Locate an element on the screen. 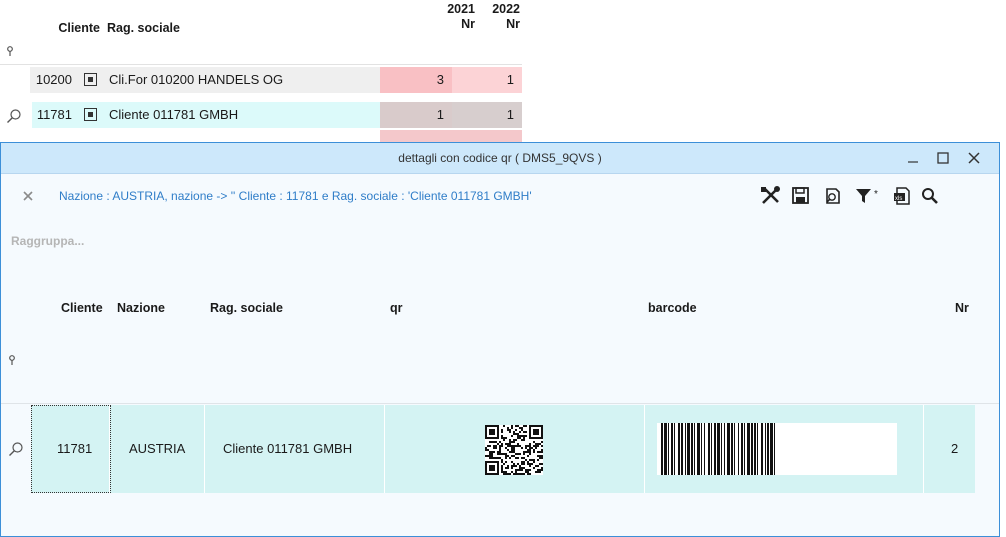 This screenshot has width=1006, height=537. save-icon is located at coordinates (800, 195).